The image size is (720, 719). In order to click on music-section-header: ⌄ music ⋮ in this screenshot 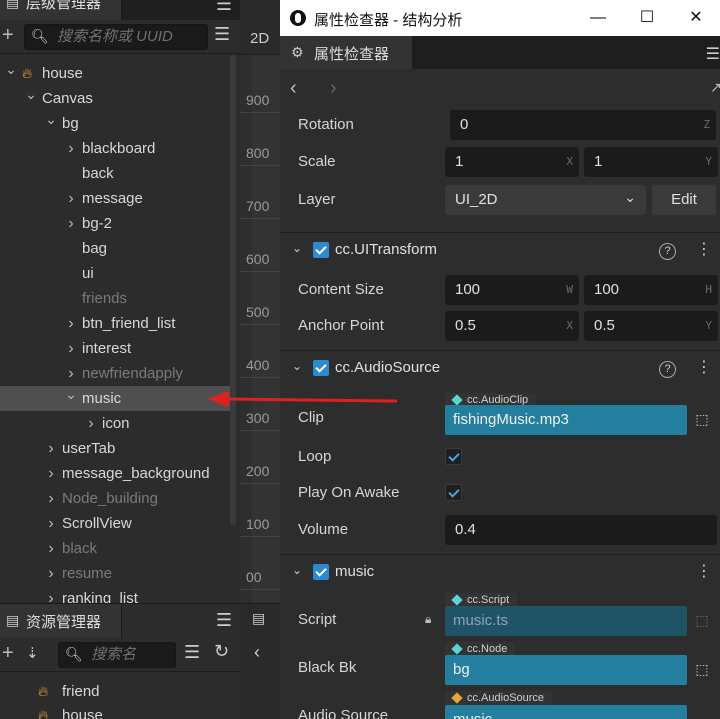, I will do `click(500, 572)`.